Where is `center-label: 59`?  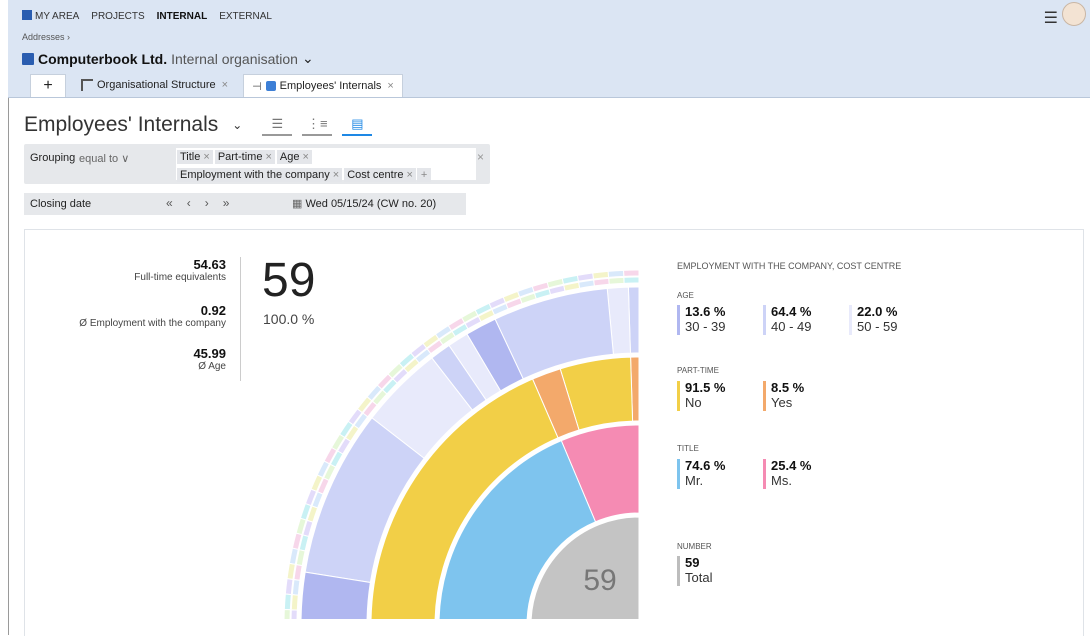 center-label: 59 is located at coordinates (599, 580).